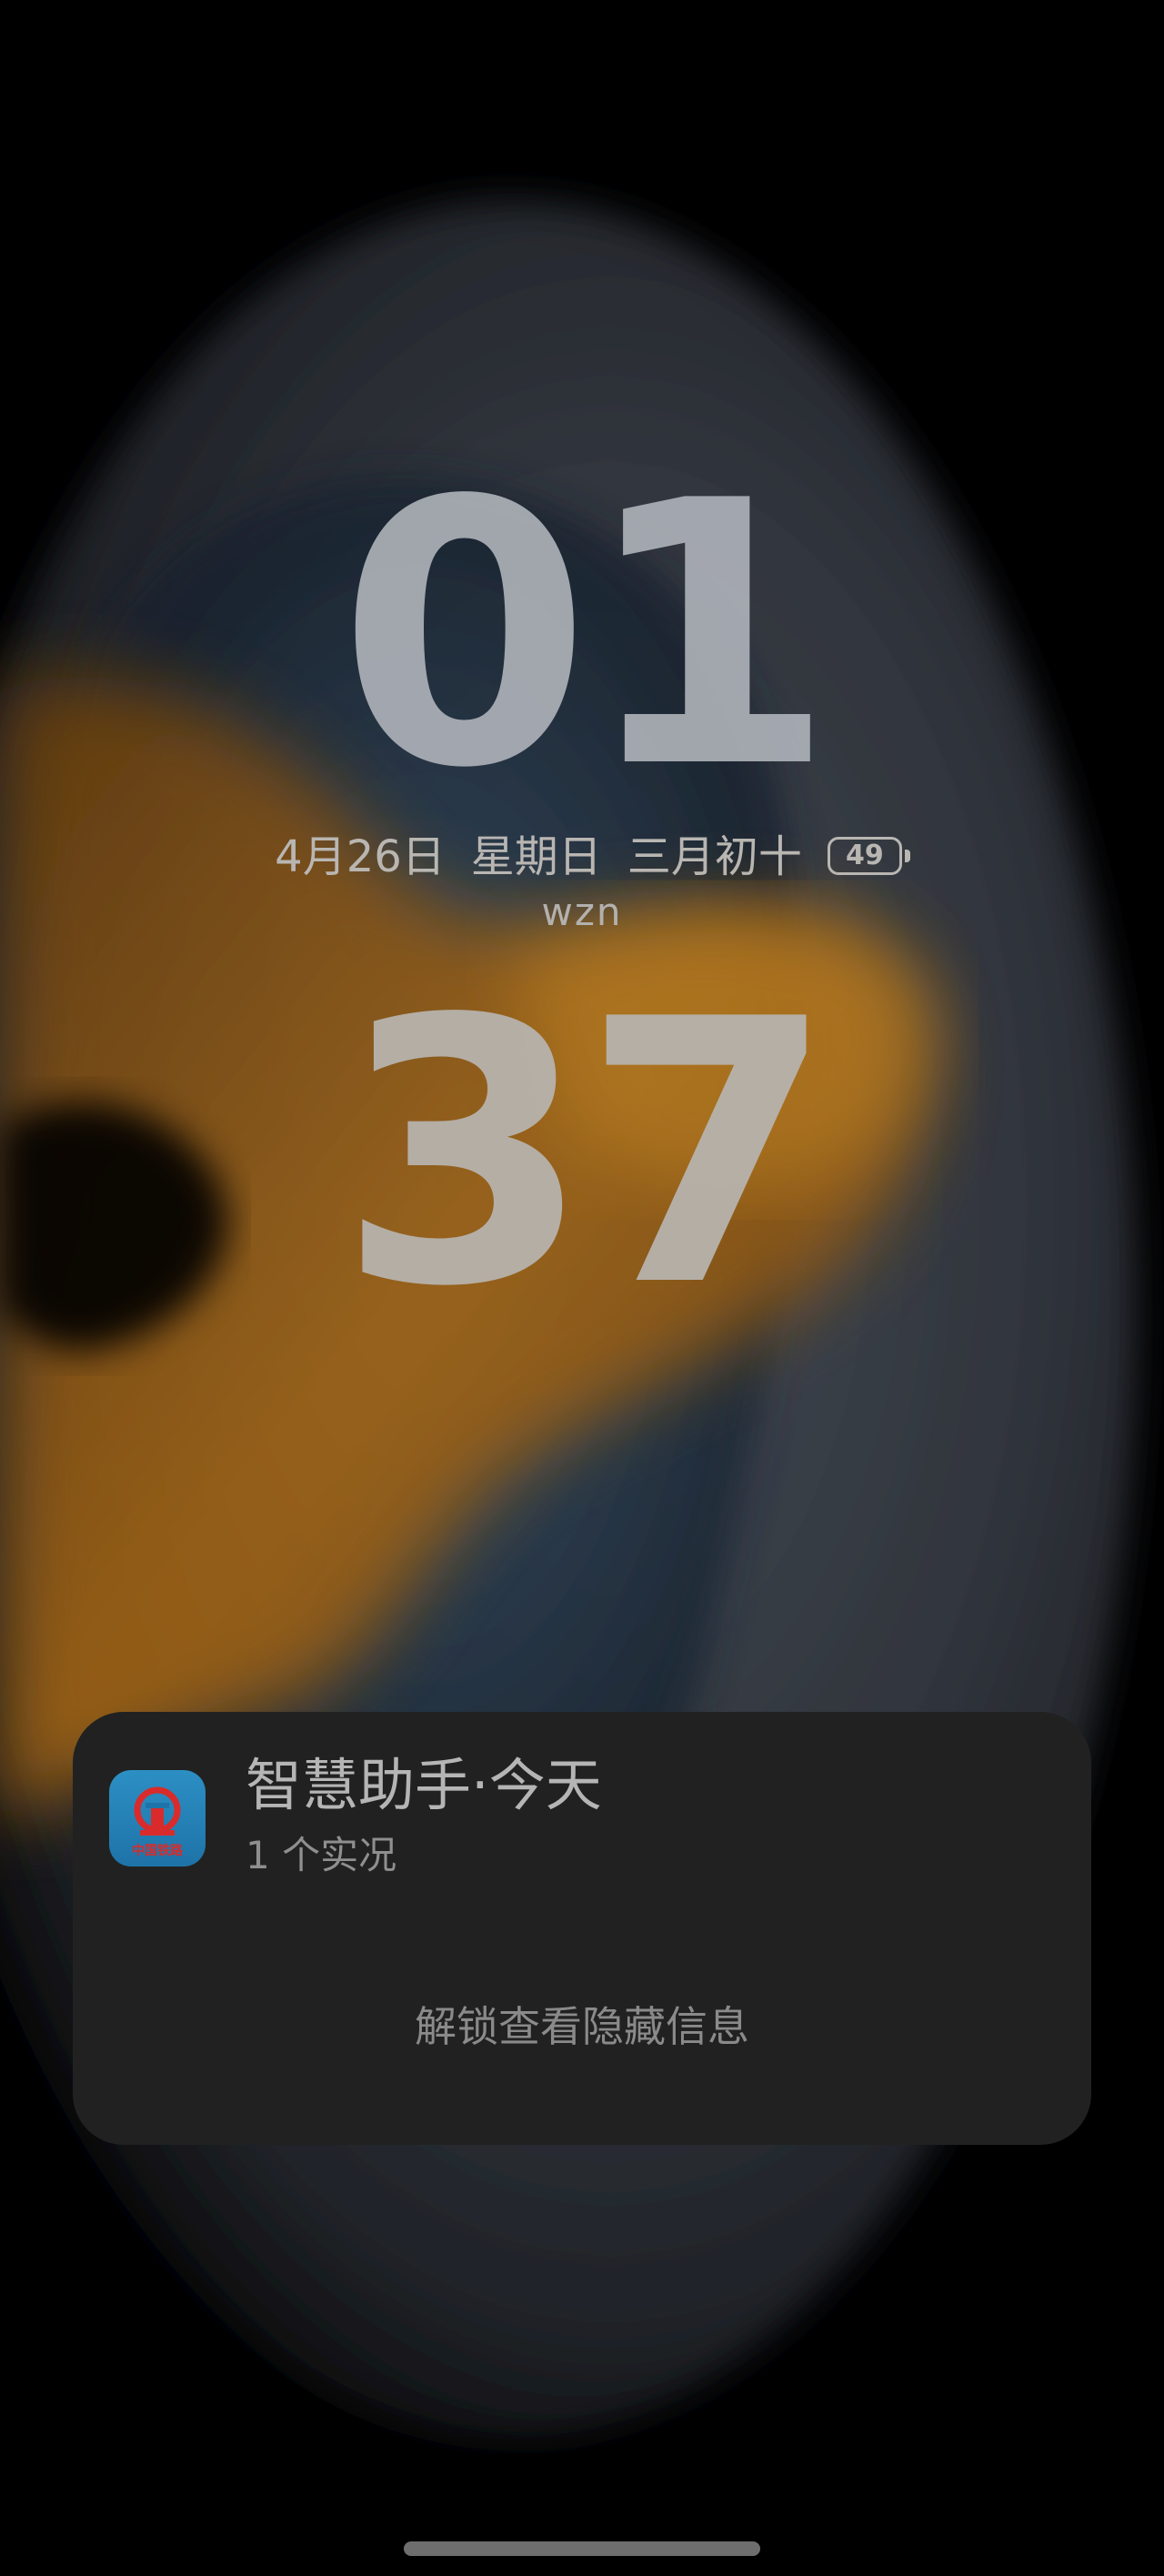  What do you see at coordinates (865, 855) in the screenshot?
I see `battery-level: 49` at bounding box center [865, 855].